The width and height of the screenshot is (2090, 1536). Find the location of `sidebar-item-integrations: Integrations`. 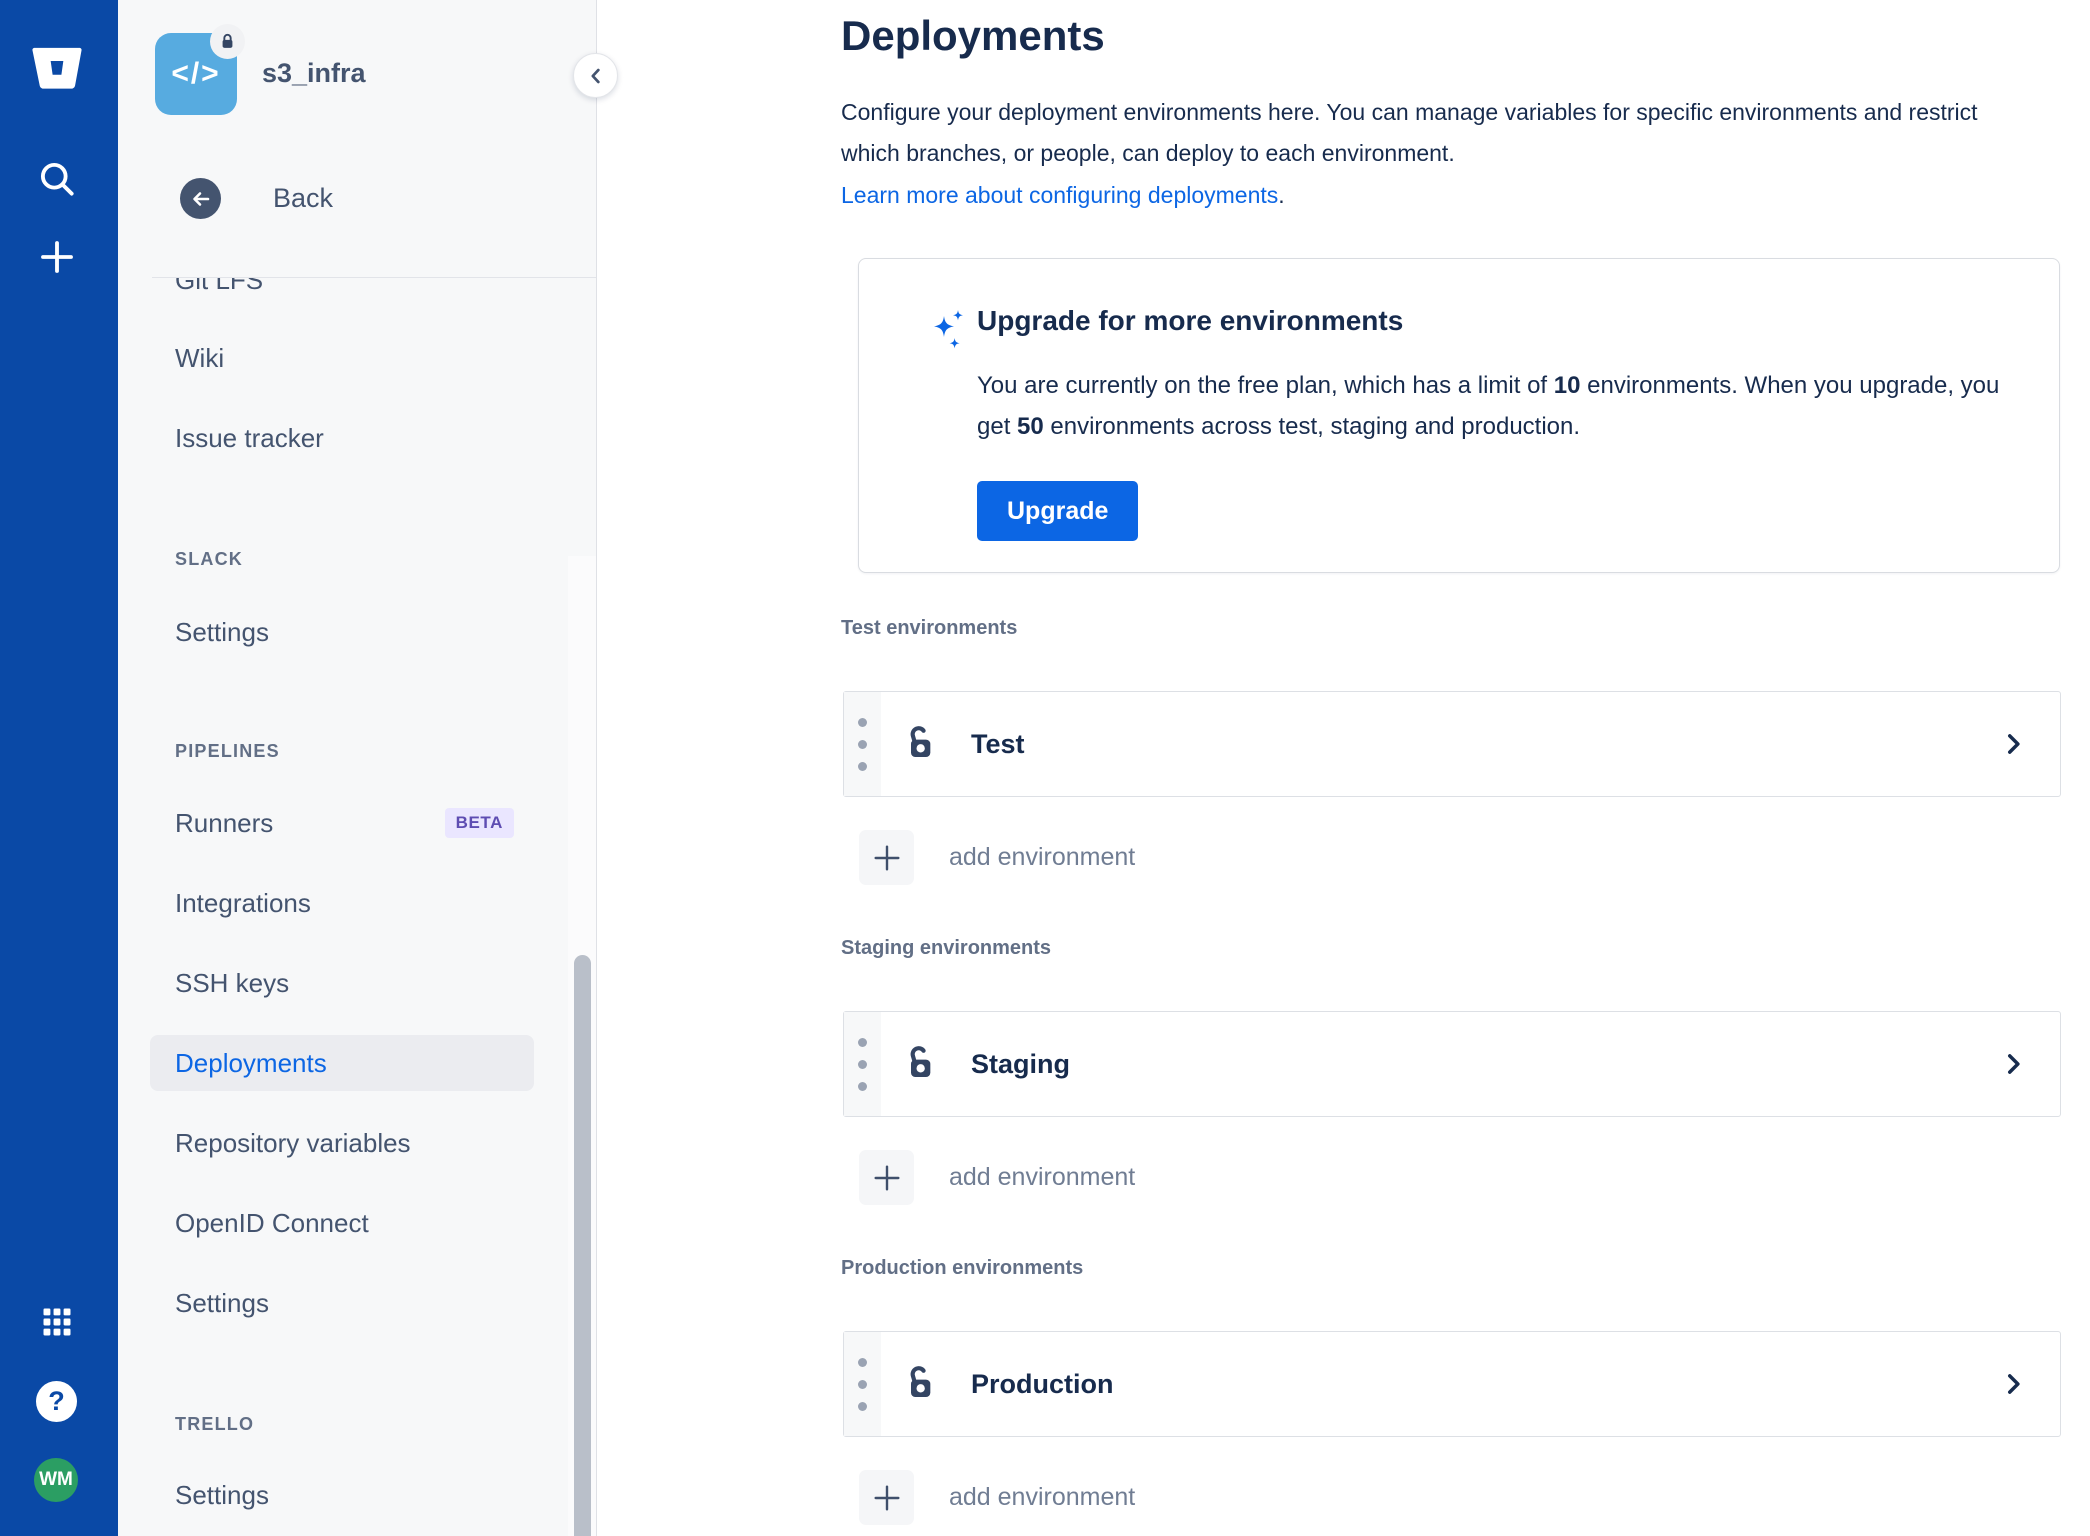

sidebar-item-integrations: Integrations is located at coordinates (342, 903).